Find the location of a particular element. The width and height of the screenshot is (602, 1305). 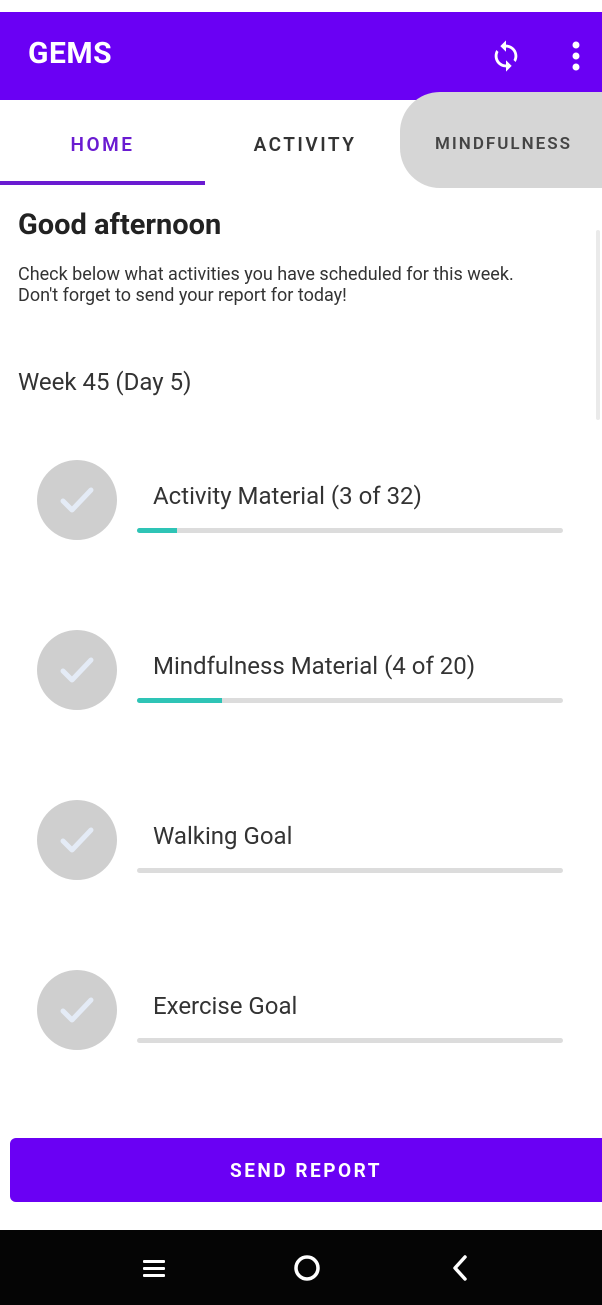

tab-mindfulness-label: MINDFULNESS is located at coordinates (503, 144).